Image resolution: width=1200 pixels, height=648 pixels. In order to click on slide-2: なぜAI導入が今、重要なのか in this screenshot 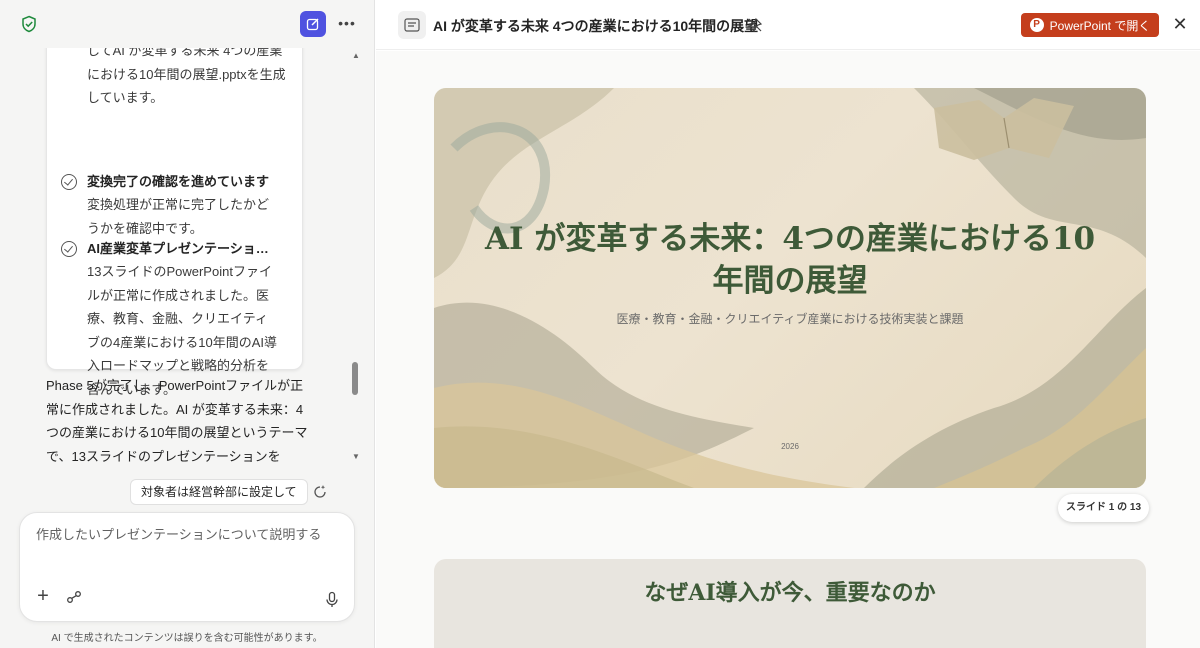, I will do `click(790, 603)`.